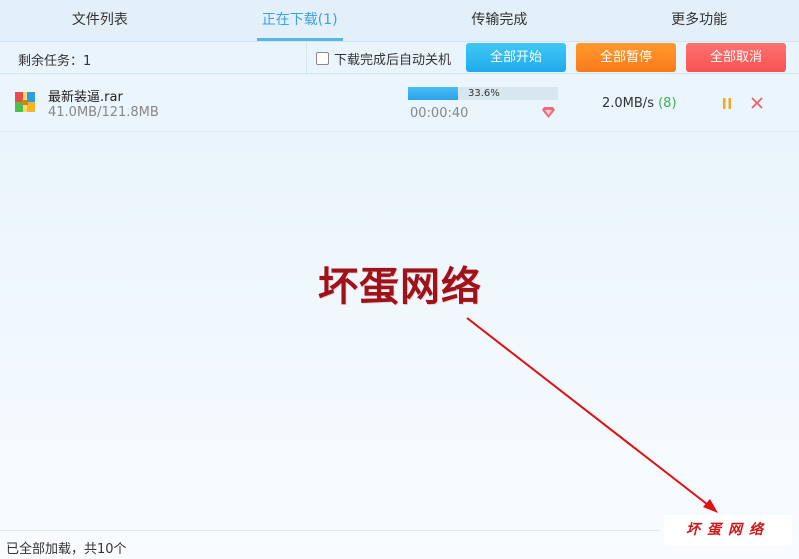 Image resolution: width=799 pixels, height=559 pixels. Describe the element at coordinates (728, 530) in the screenshot. I see `watermark-small: 坏蛋网络` at that location.